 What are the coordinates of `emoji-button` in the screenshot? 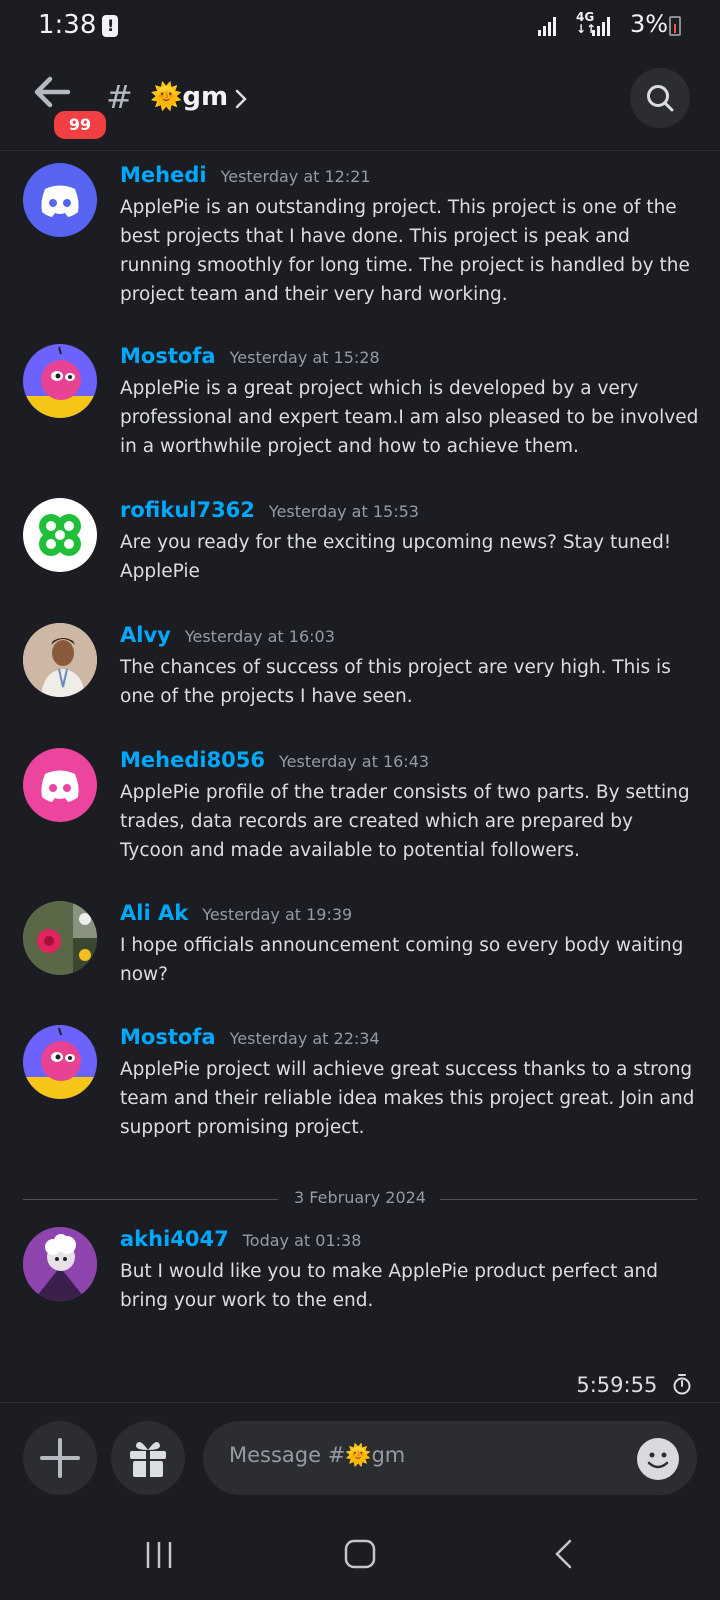 It's located at (658, 1459).